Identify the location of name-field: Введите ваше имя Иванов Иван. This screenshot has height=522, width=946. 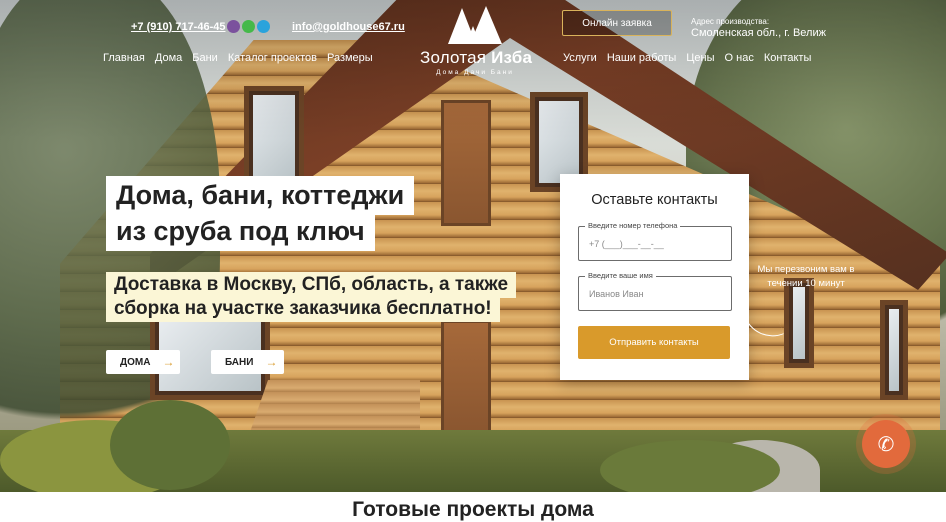
(655, 291).